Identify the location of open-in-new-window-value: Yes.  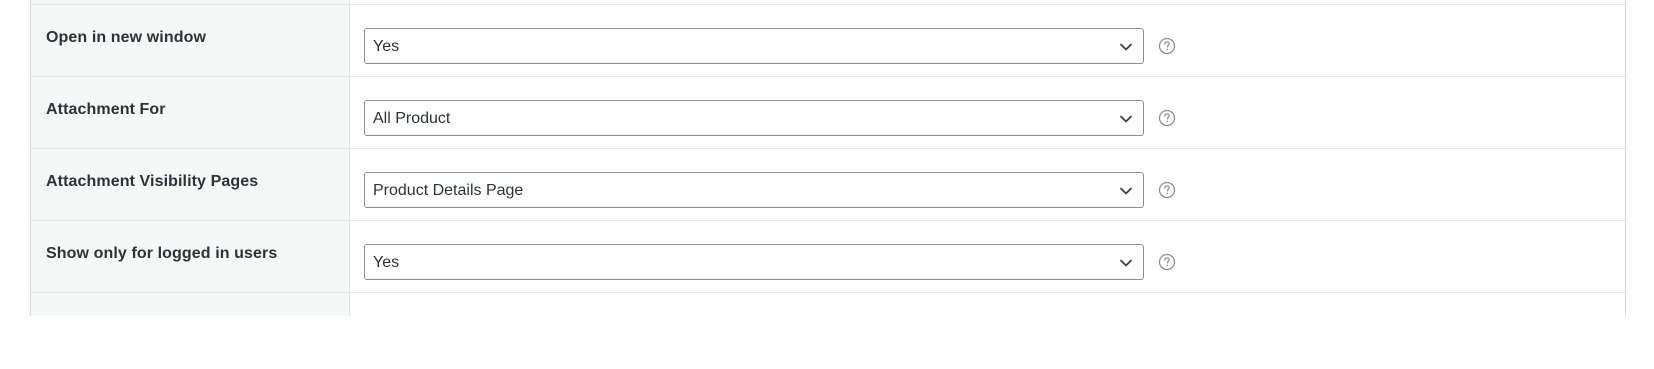
(386, 46).